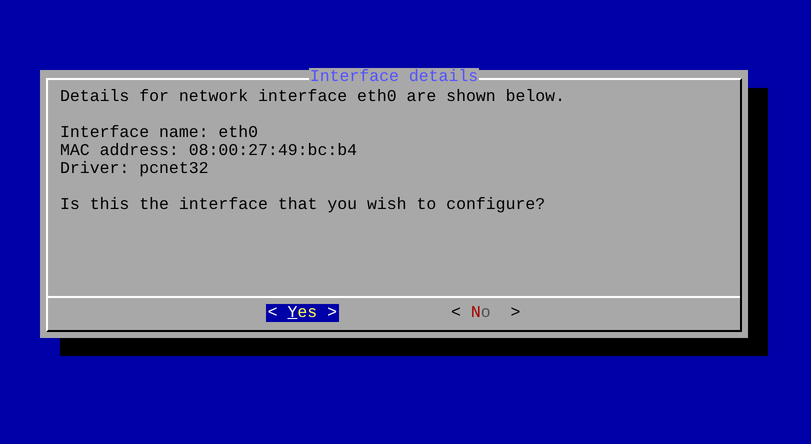 The width and height of the screenshot is (811, 444). What do you see at coordinates (485, 313) in the screenshot?
I see `dialog-button: < No >` at bounding box center [485, 313].